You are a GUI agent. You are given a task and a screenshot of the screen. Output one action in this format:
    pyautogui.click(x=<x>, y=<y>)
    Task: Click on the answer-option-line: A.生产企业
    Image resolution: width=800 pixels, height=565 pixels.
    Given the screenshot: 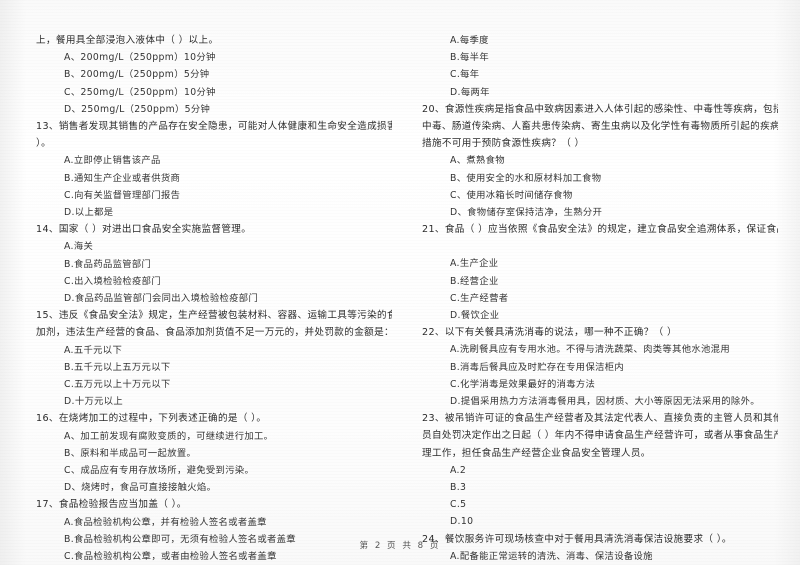 What is the action you would take?
    pyautogui.click(x=474, y=264)
    